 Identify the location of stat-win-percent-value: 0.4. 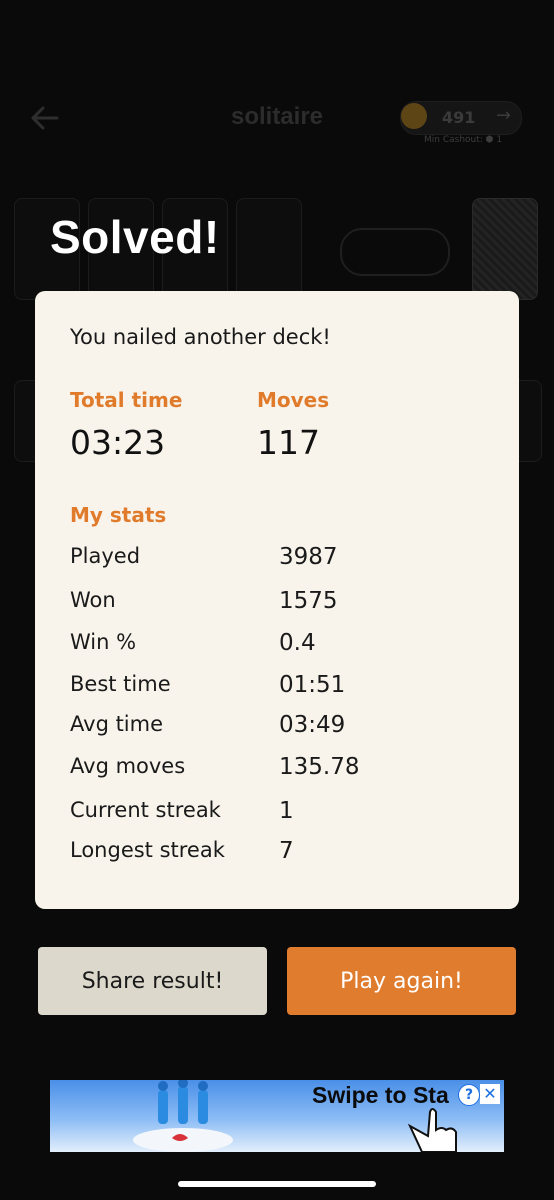
(297, 643).